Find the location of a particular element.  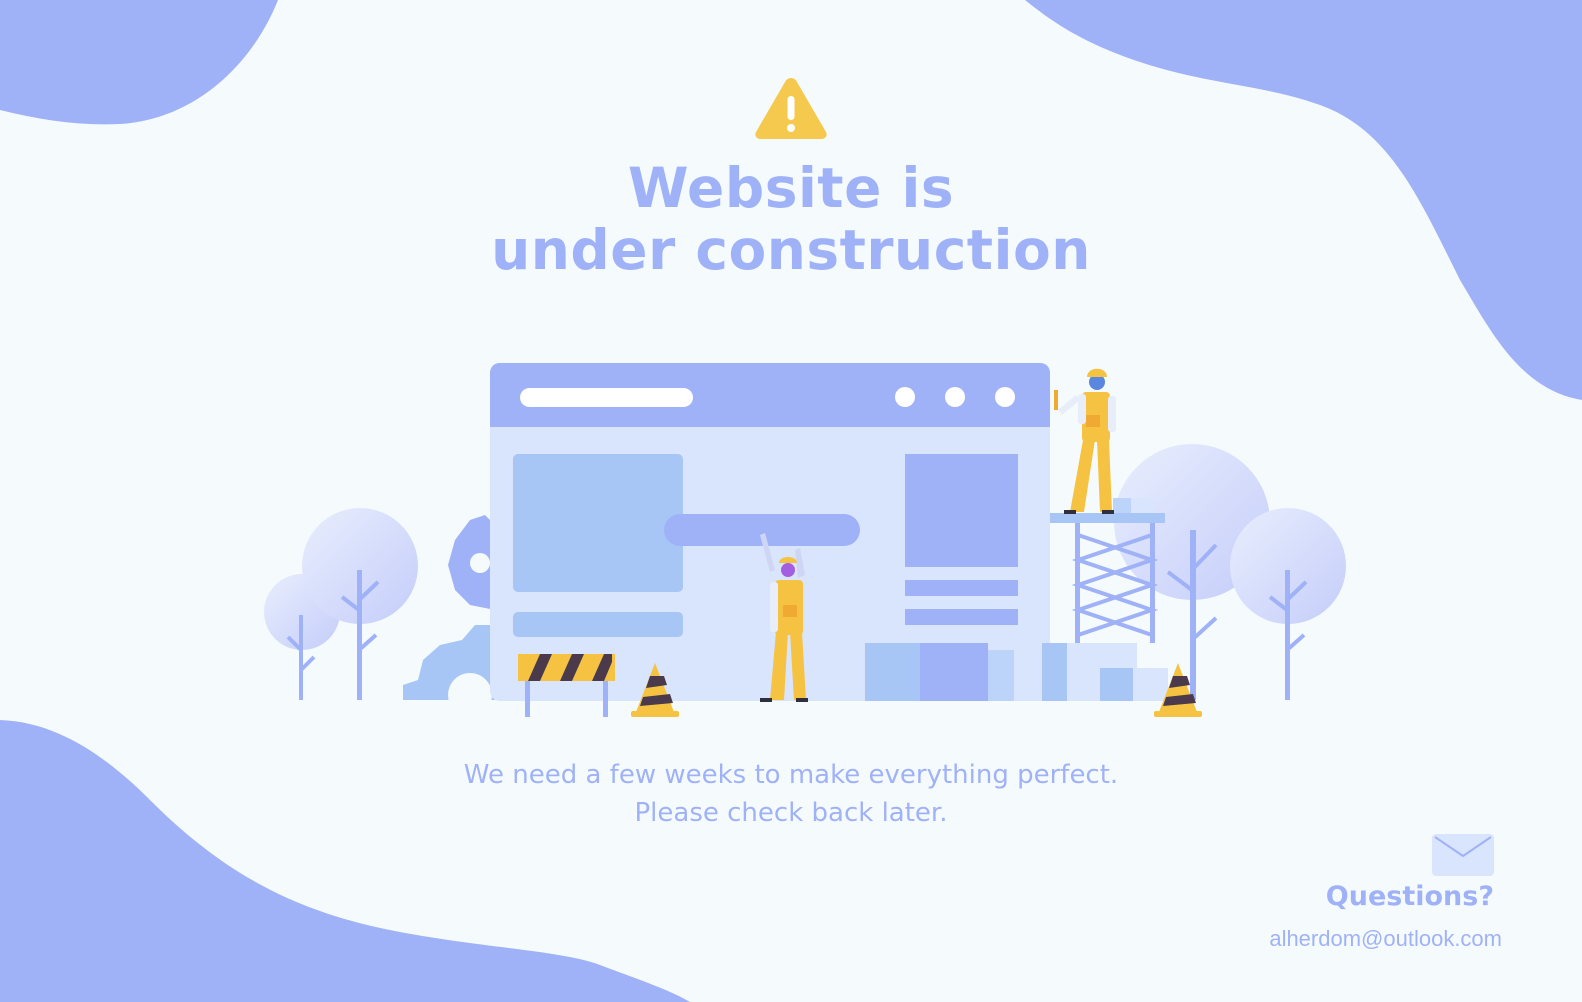

construction-worker-icon is located at coordinates (1085, 441).